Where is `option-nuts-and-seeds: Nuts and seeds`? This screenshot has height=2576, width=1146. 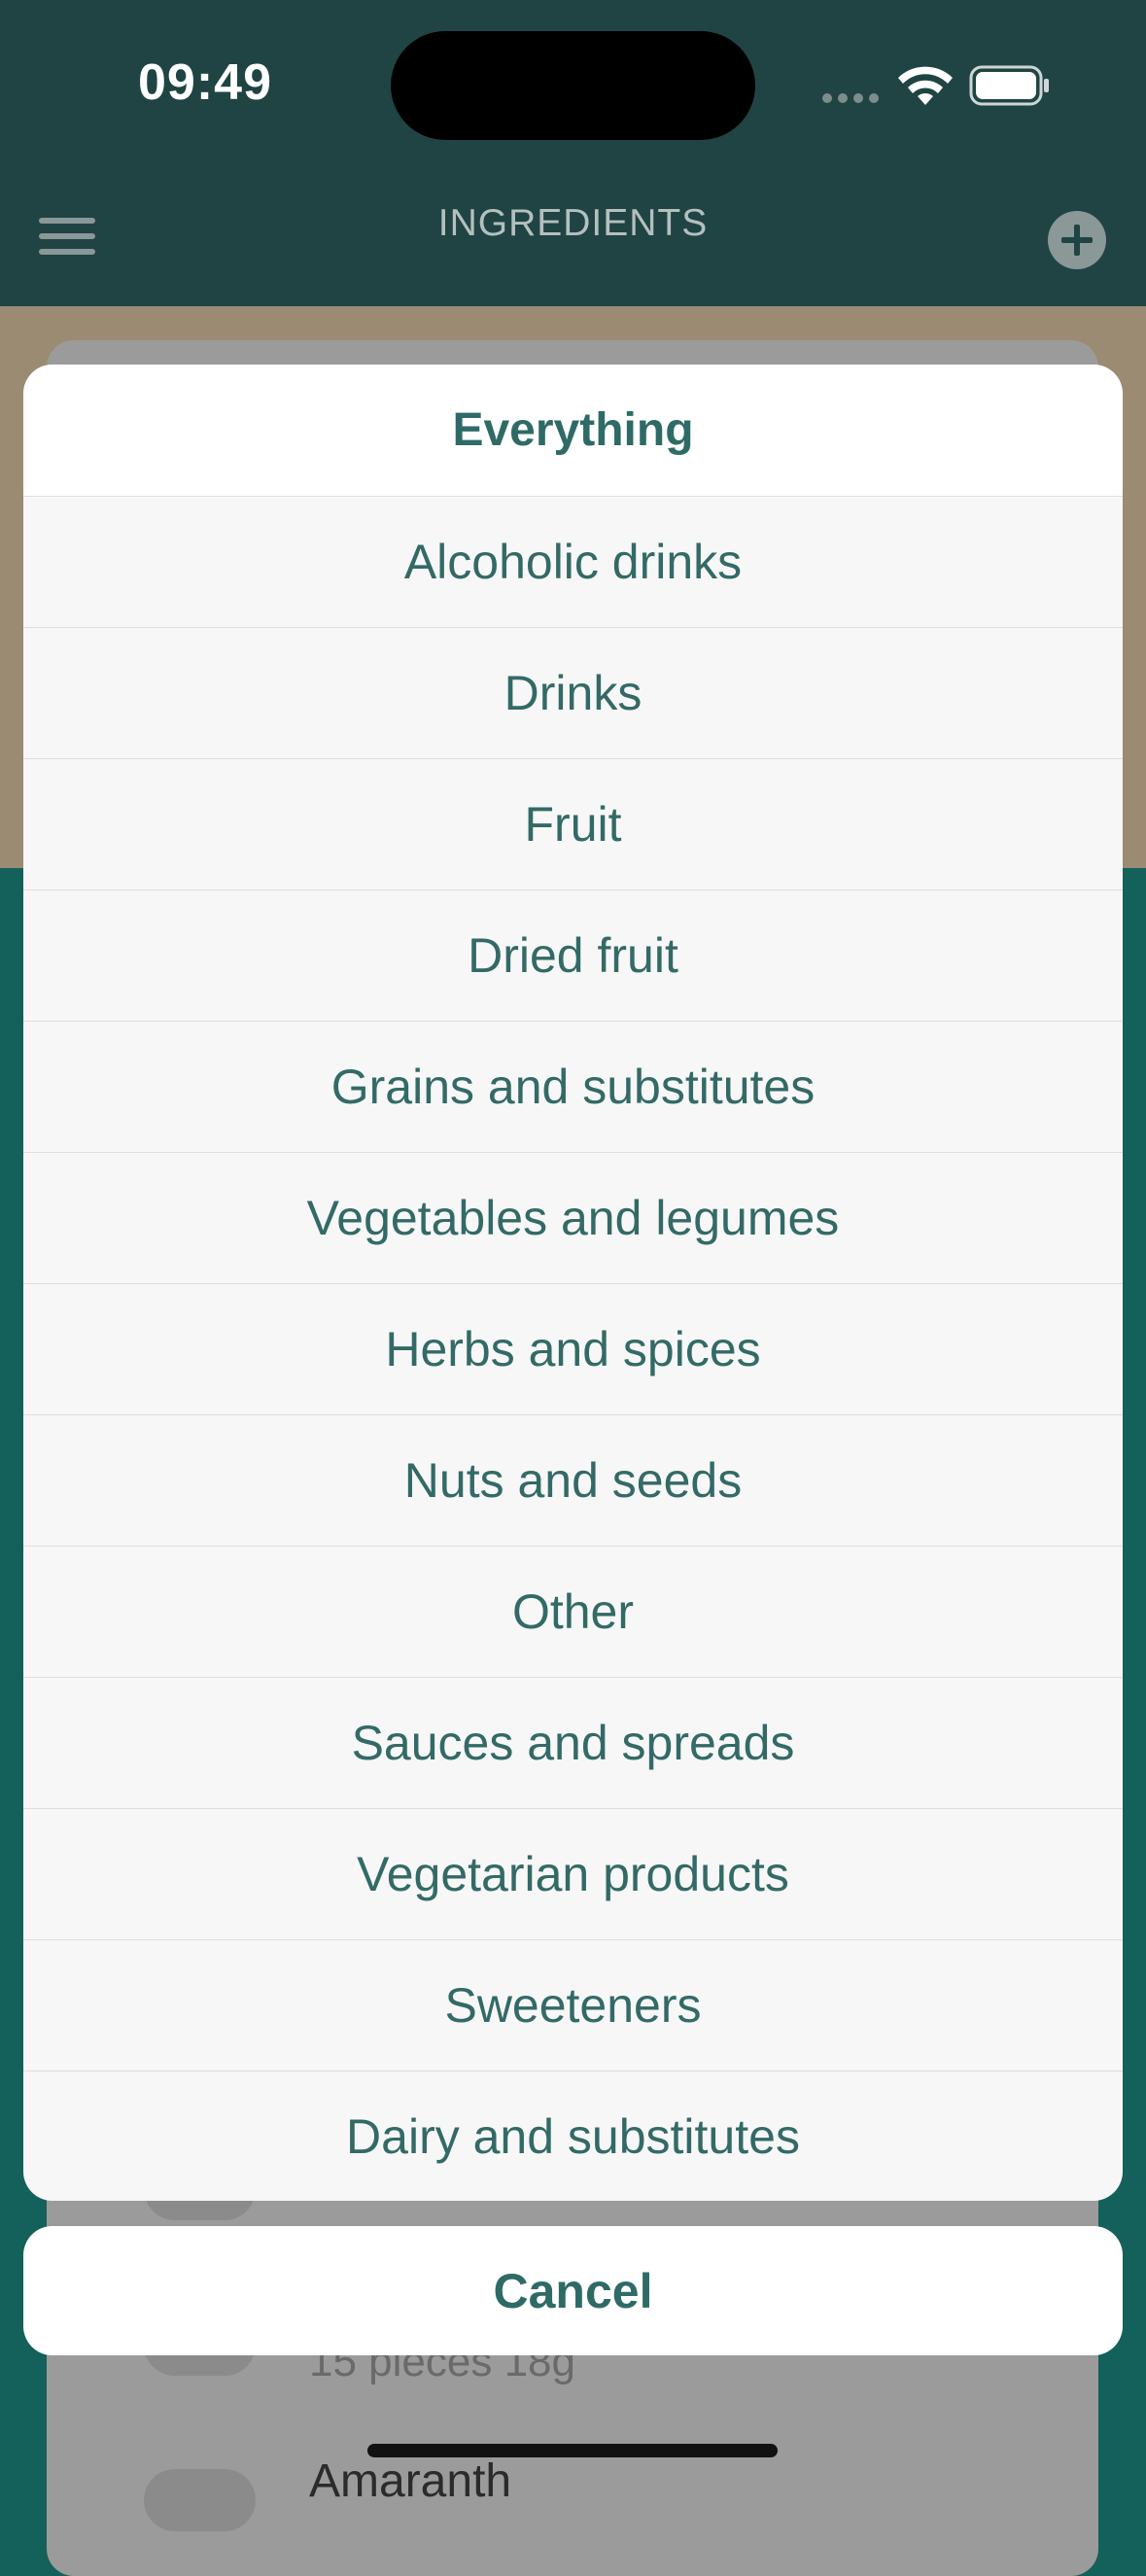
option-nuts-and-seeds: Nuts and seeds is located at coordinates (573, 1480).